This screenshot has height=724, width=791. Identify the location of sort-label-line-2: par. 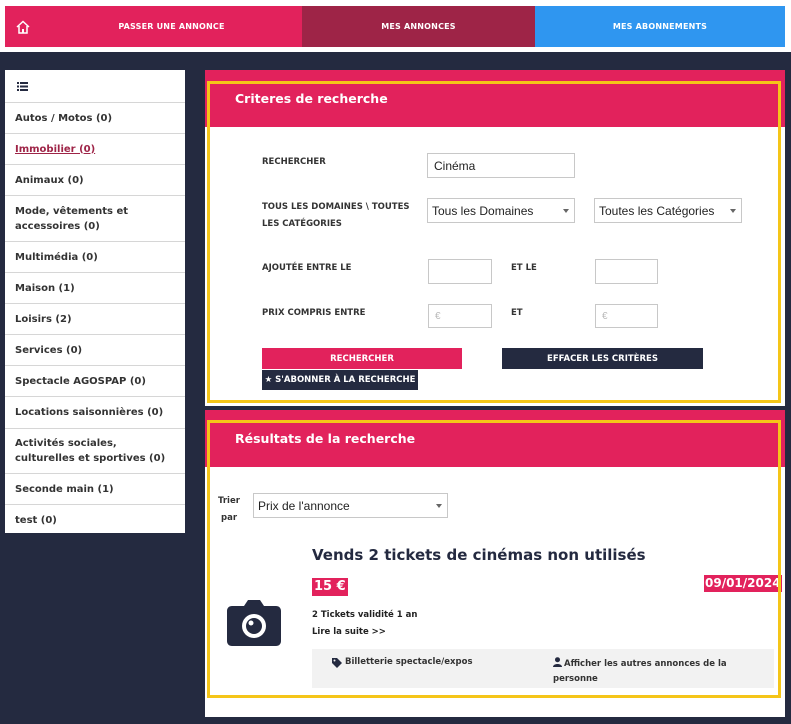
(229, 518).